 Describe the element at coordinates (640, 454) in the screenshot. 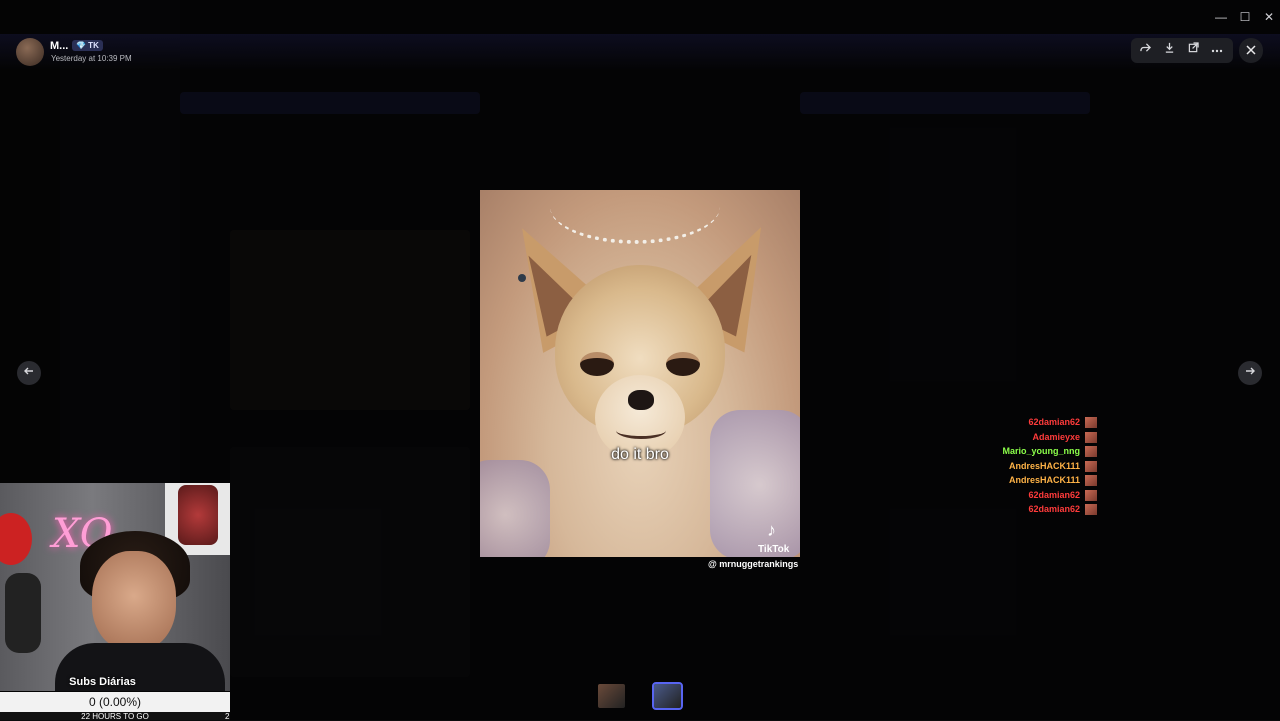

I see `video-caption: do it bro` at that location.